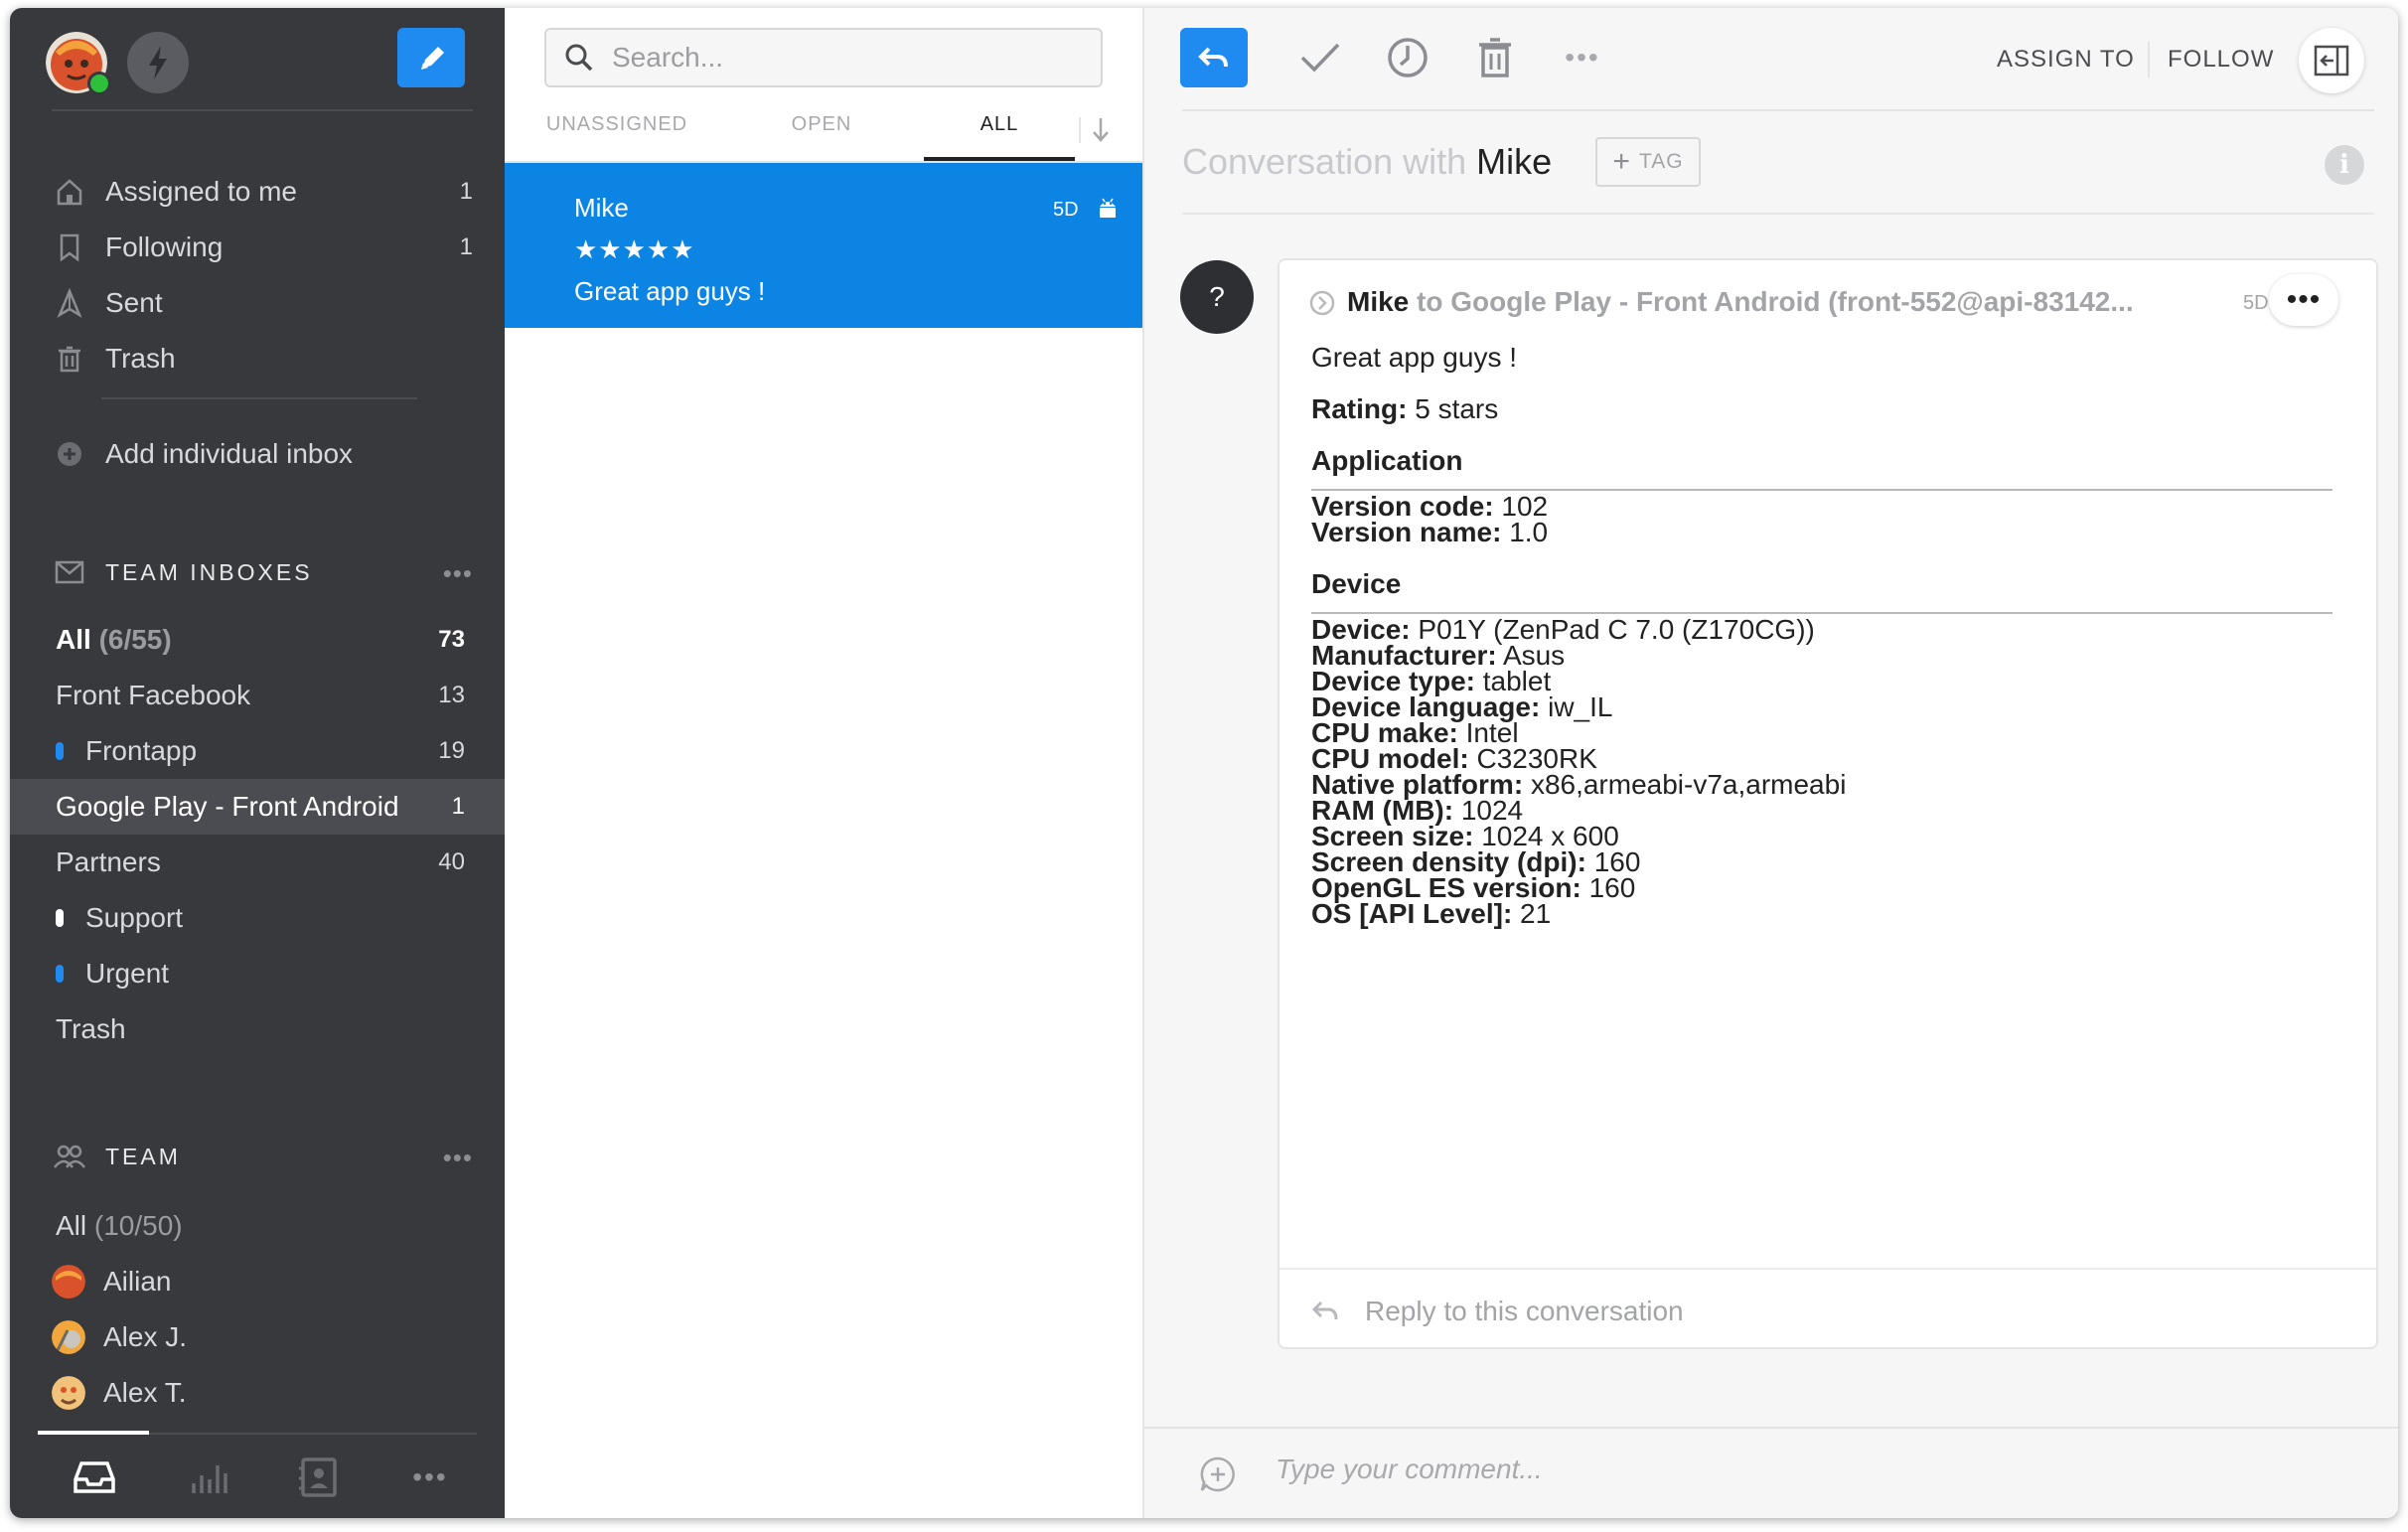 This screenshot has width=2408, height=1532. Describe the element at coordinates (821, 125) in the screenshot. I see `tab-open: OPEN` at that location.